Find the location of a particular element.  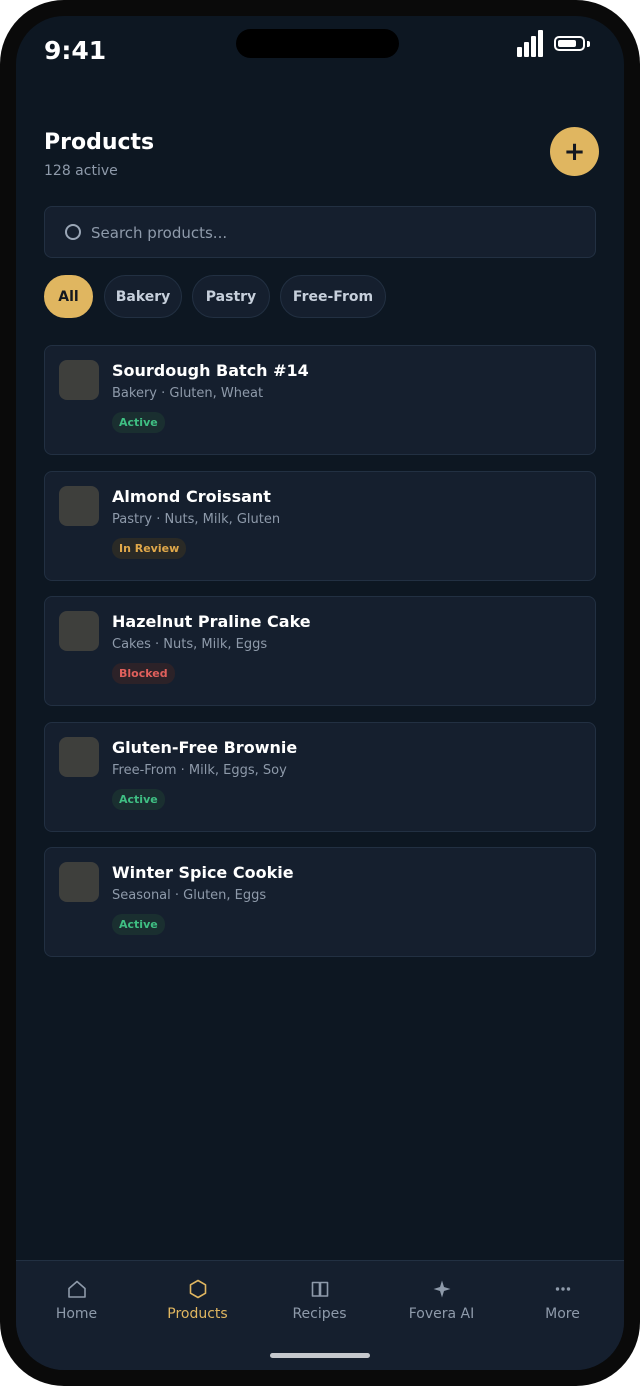

tab-label: Products is located at coordinates (197, 1314).